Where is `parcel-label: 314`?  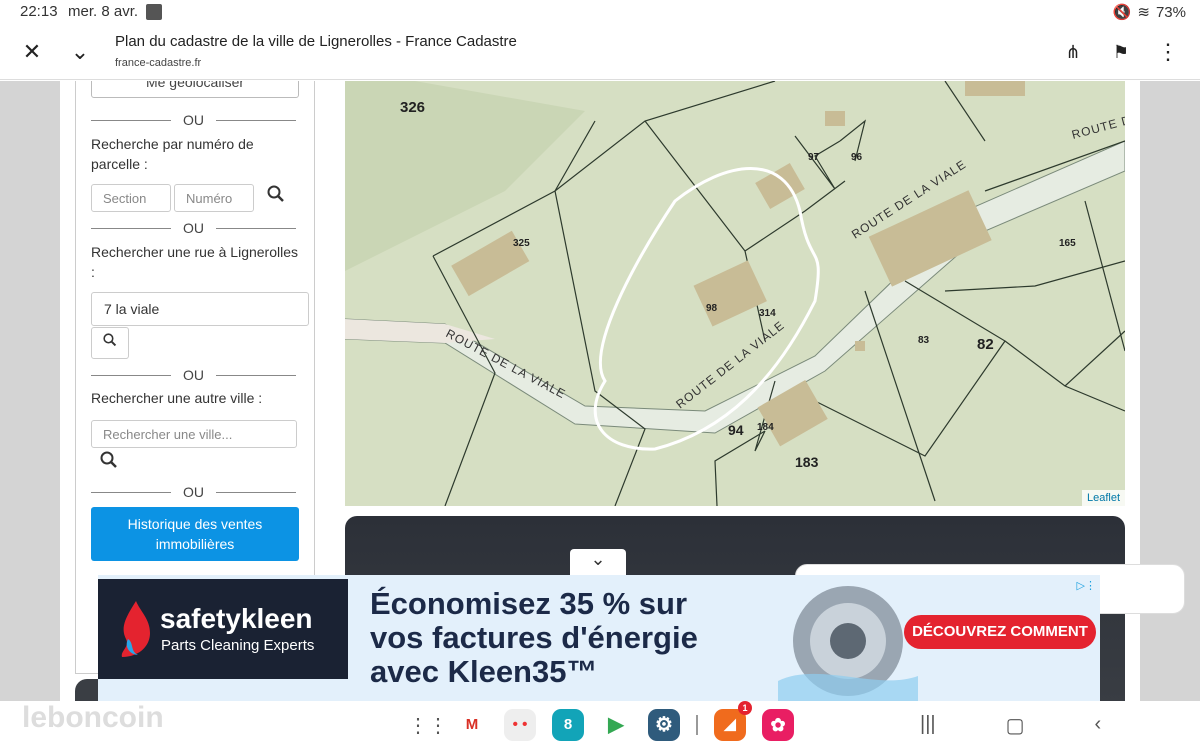 parcel-label: 314 is located at coordinates (767, 313).